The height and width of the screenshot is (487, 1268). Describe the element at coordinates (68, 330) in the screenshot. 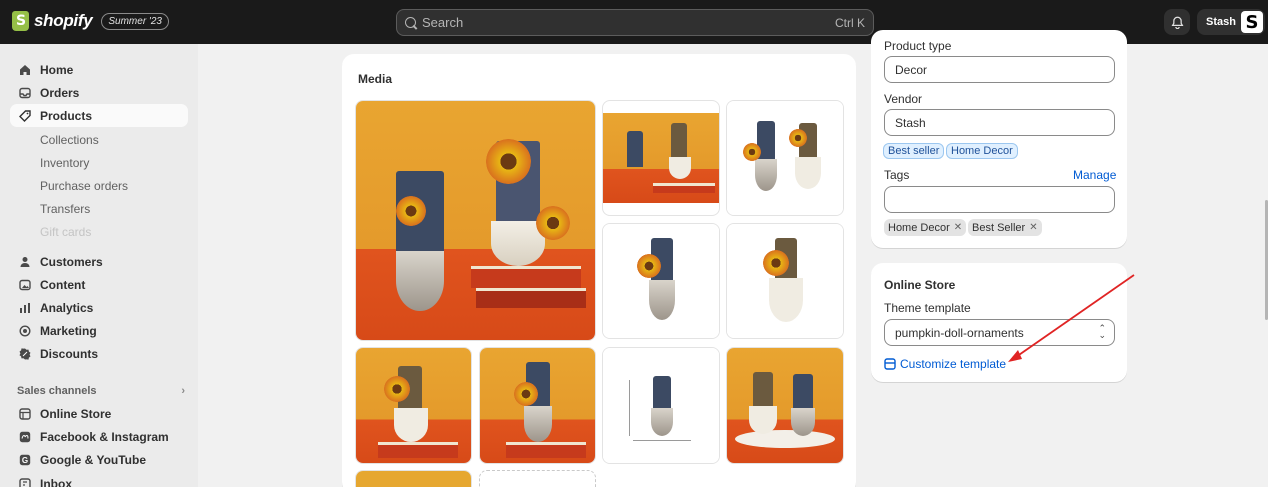

I see `sidebar-item-label: Marketing` at that location.